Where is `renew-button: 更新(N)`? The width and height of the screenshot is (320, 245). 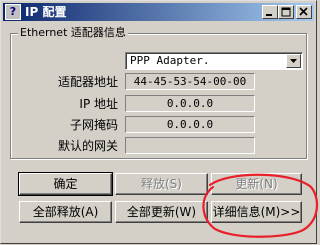 renew-button: 更新(N) is located at coordinates (256, 184).